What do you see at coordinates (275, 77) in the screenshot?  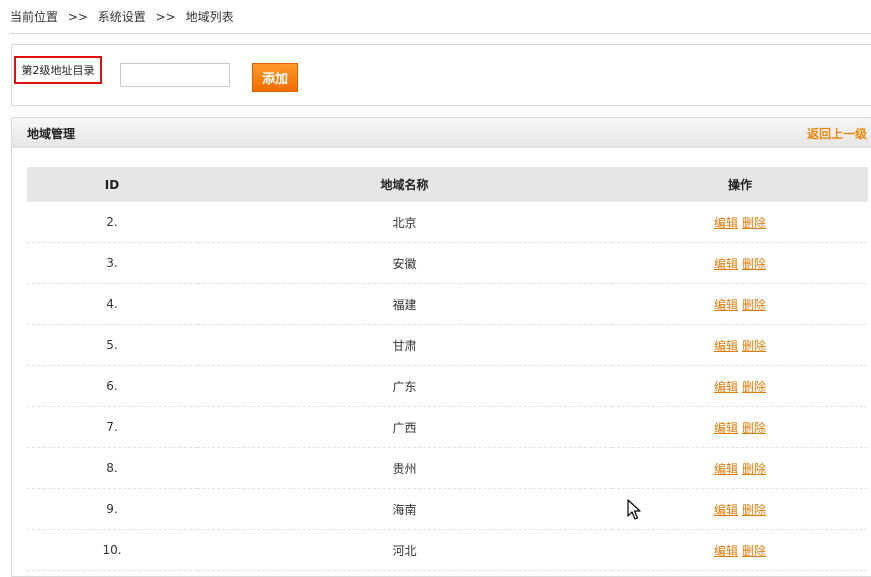 I see `add-button: 添加` at bounding box center [275, 77].